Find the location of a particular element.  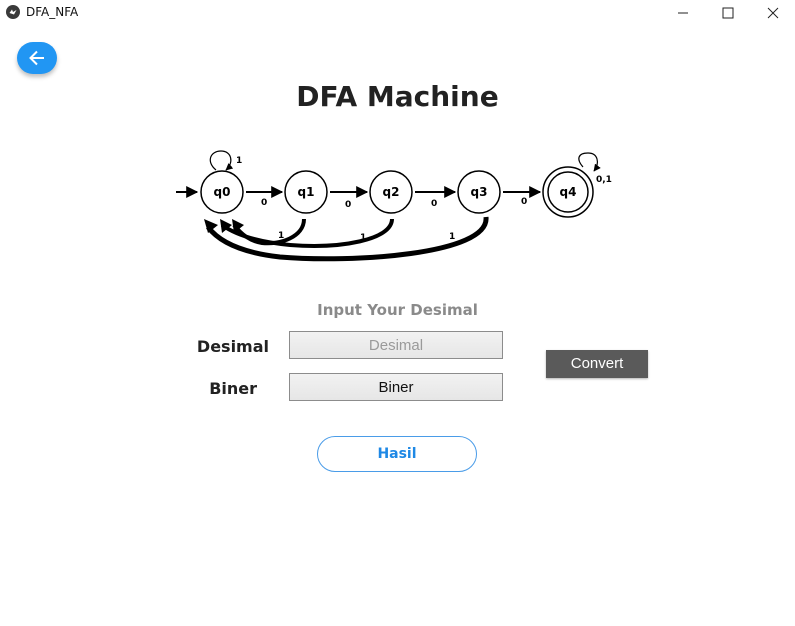

self-loop-q0 is located at coordinates (221, 160).